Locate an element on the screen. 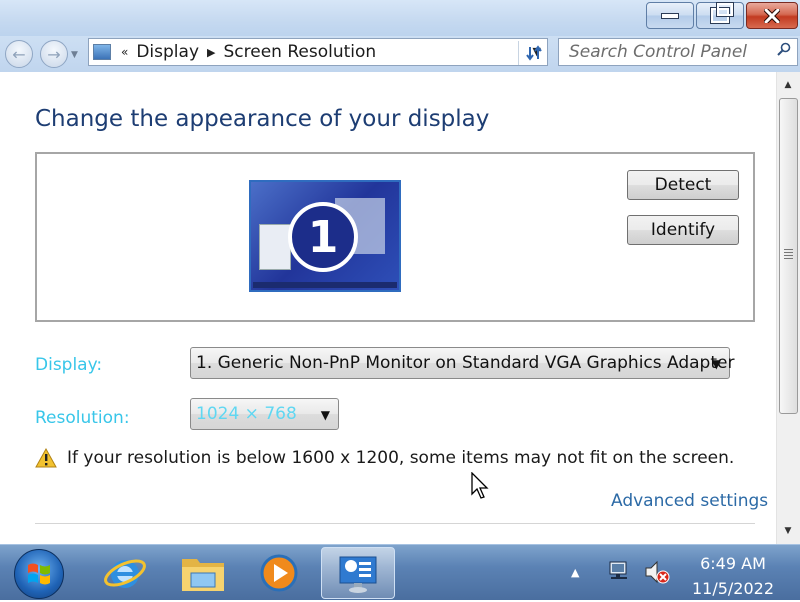  search-box is located at coordinates (678, 52).